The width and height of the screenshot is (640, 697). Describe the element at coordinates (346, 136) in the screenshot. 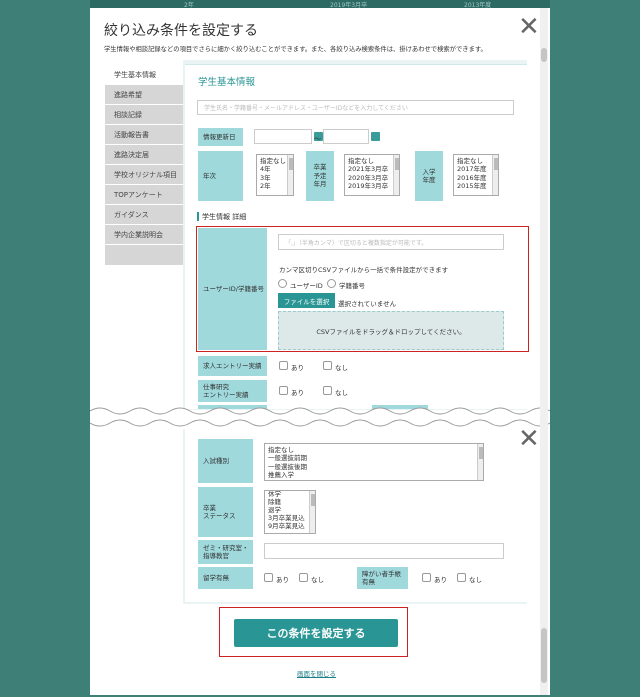

I see `update-date-to` at that location.